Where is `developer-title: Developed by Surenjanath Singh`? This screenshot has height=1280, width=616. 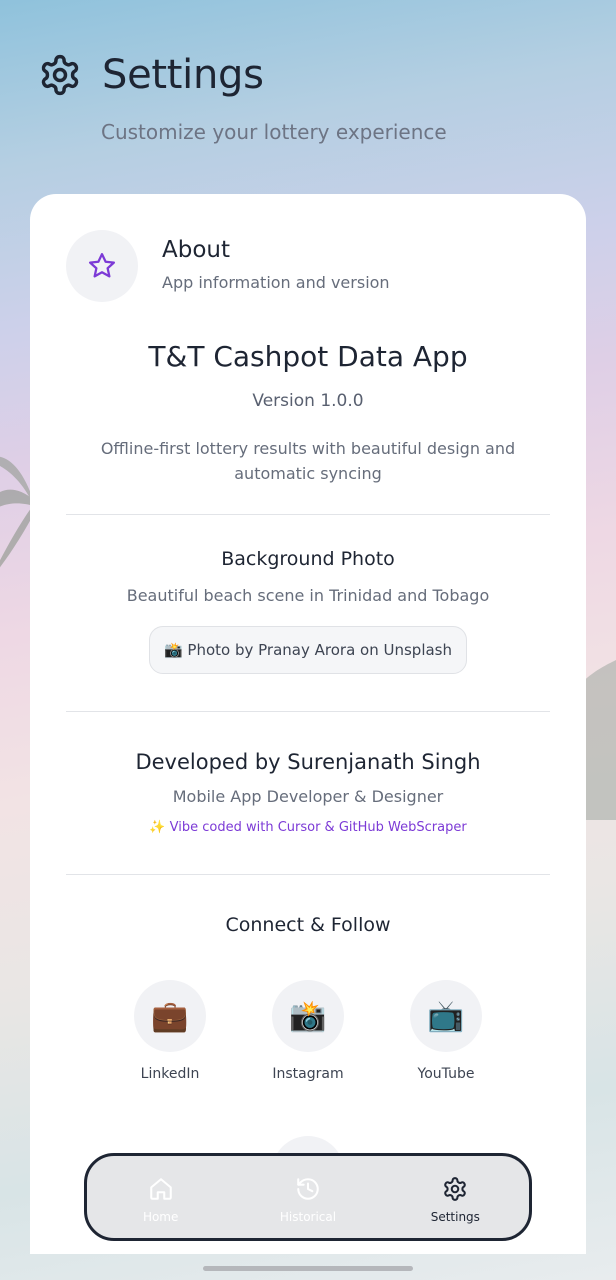
developer-title: Developed by Surenjanath Singh is located at coordinates (308, 762).